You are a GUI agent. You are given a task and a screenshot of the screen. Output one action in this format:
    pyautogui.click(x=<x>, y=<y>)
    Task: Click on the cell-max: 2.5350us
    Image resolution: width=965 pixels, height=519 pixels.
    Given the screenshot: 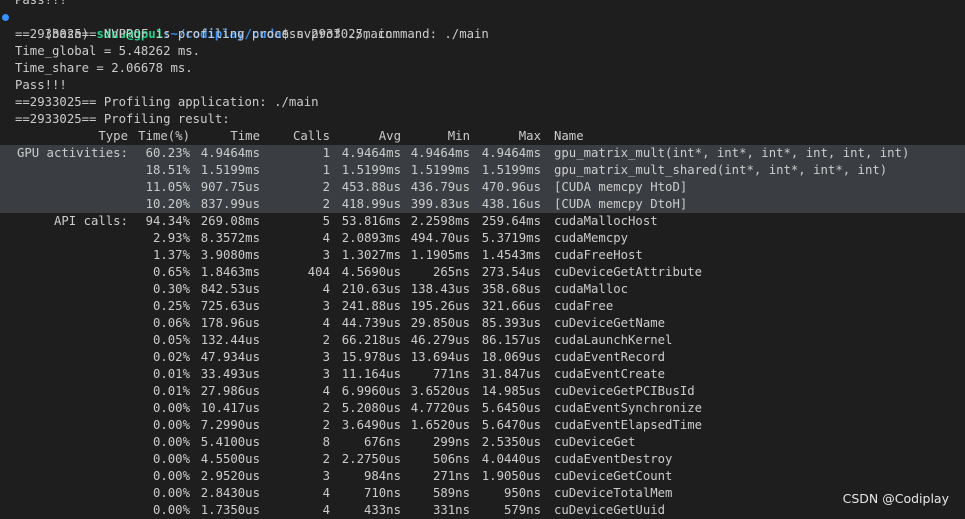 What is the action you would take?
    pyautogui.click(x=511, y=442)
    